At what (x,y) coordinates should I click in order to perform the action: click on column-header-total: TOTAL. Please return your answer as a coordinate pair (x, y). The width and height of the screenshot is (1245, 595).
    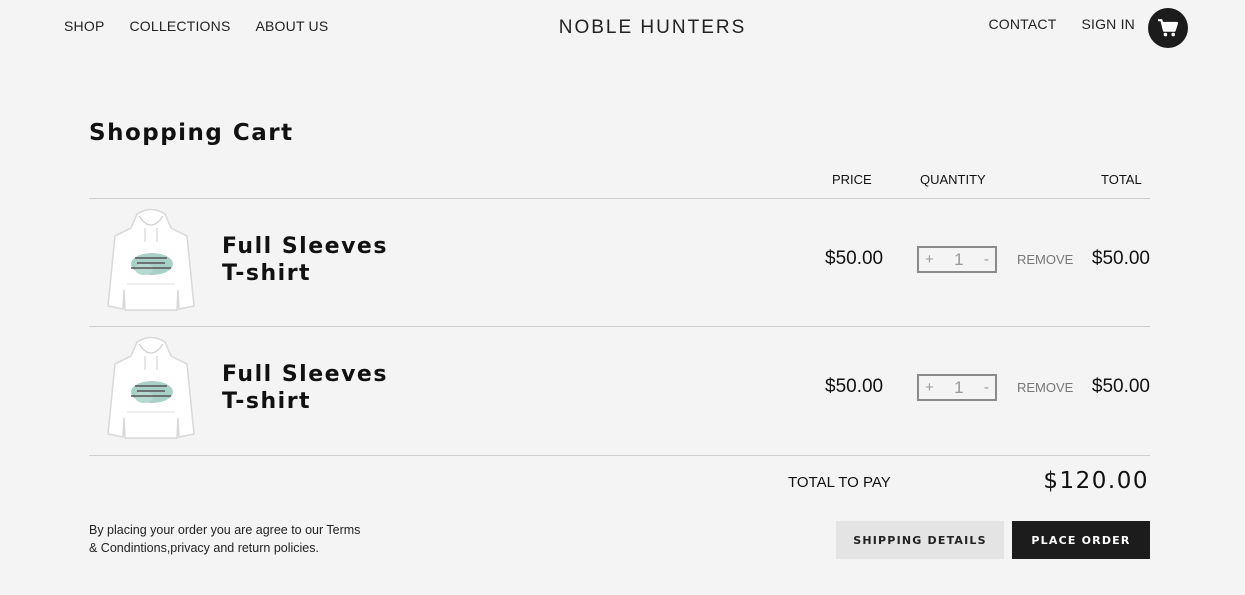
    Looking at the image, I should click on (1121, 179).